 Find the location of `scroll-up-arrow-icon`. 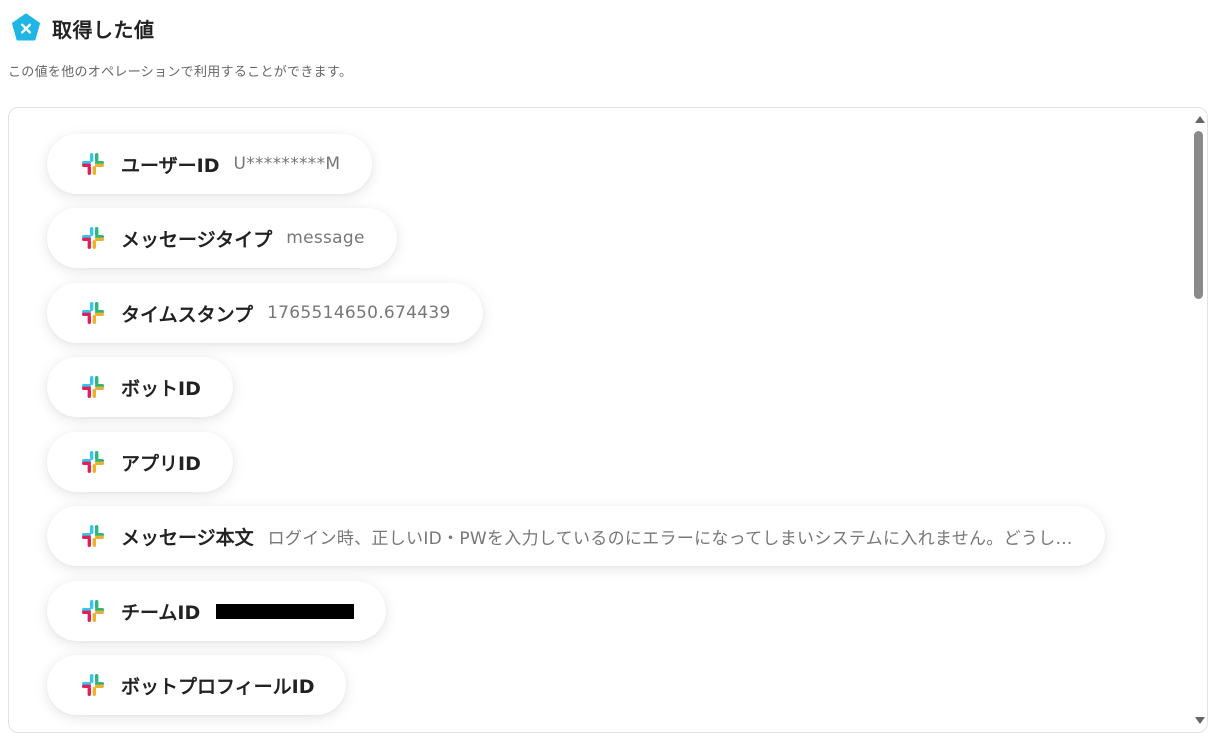

scroll-up-arrow-icon is located at coordinates (1200, 119).